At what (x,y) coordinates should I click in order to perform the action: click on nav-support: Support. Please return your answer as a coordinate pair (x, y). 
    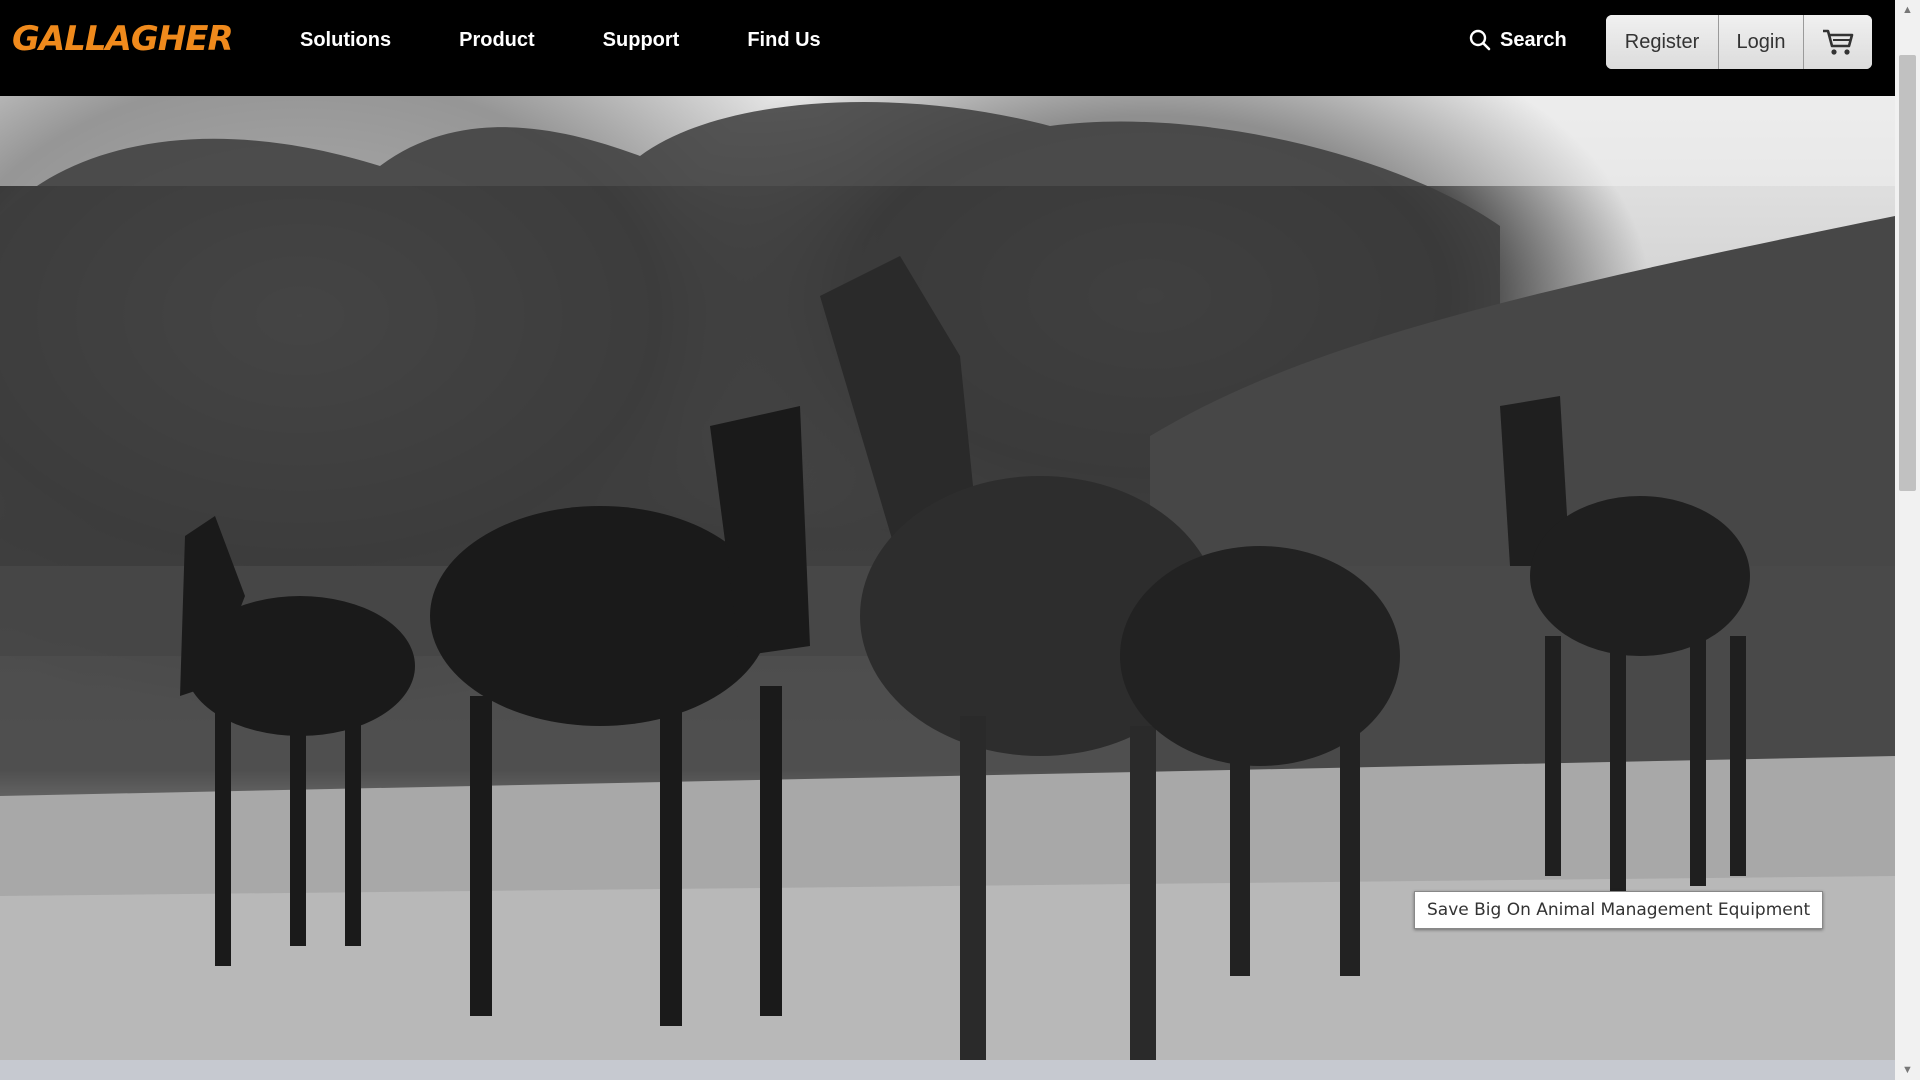
    Looking at the image, I should click on (641, 40).